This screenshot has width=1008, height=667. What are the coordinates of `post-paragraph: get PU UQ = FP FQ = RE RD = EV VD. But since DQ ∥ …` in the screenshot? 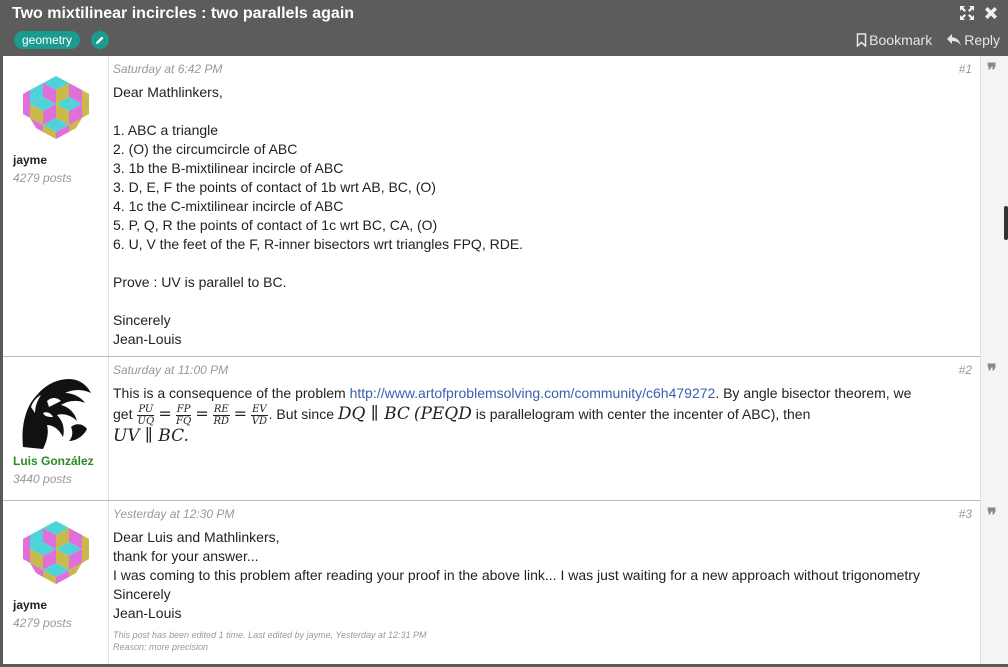 It's located at (538, 415).